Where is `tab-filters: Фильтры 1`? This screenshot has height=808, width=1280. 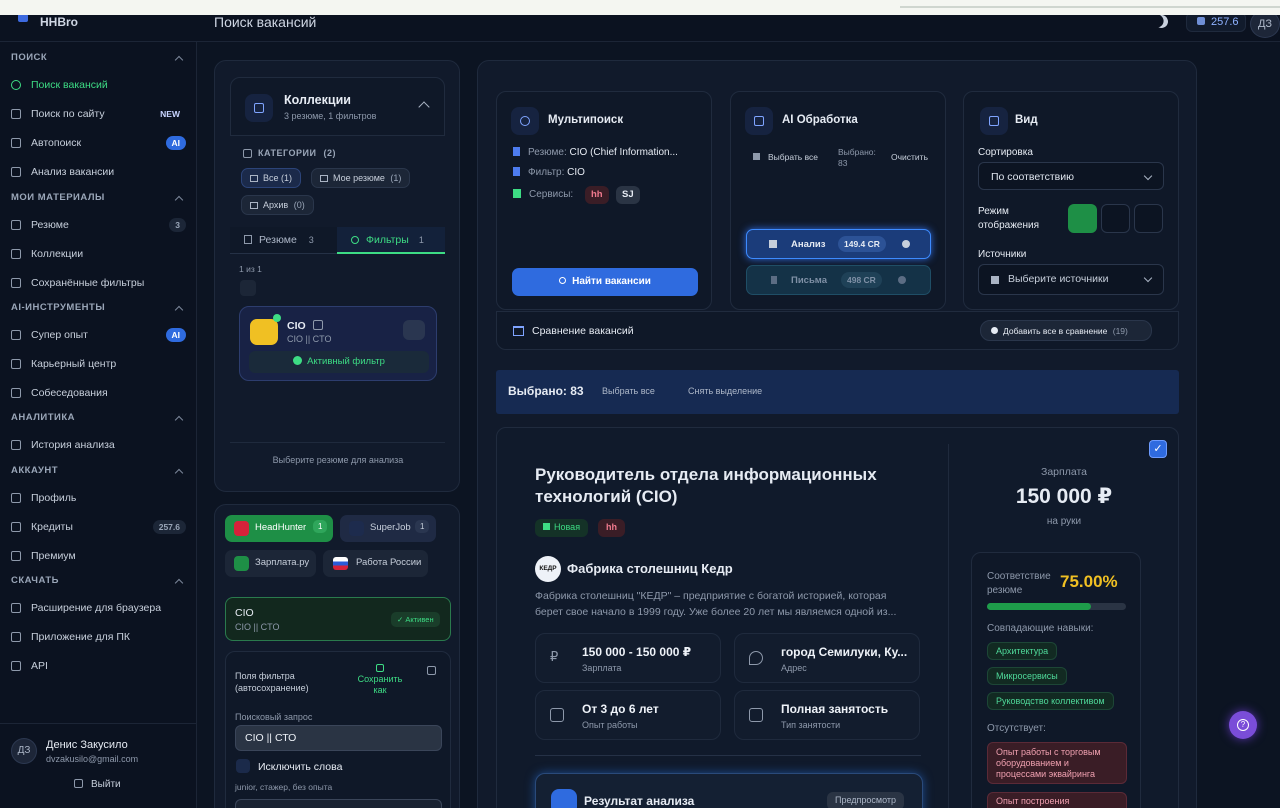 tab-filters: Фильтры 1 is located at coordinates (391, 240).